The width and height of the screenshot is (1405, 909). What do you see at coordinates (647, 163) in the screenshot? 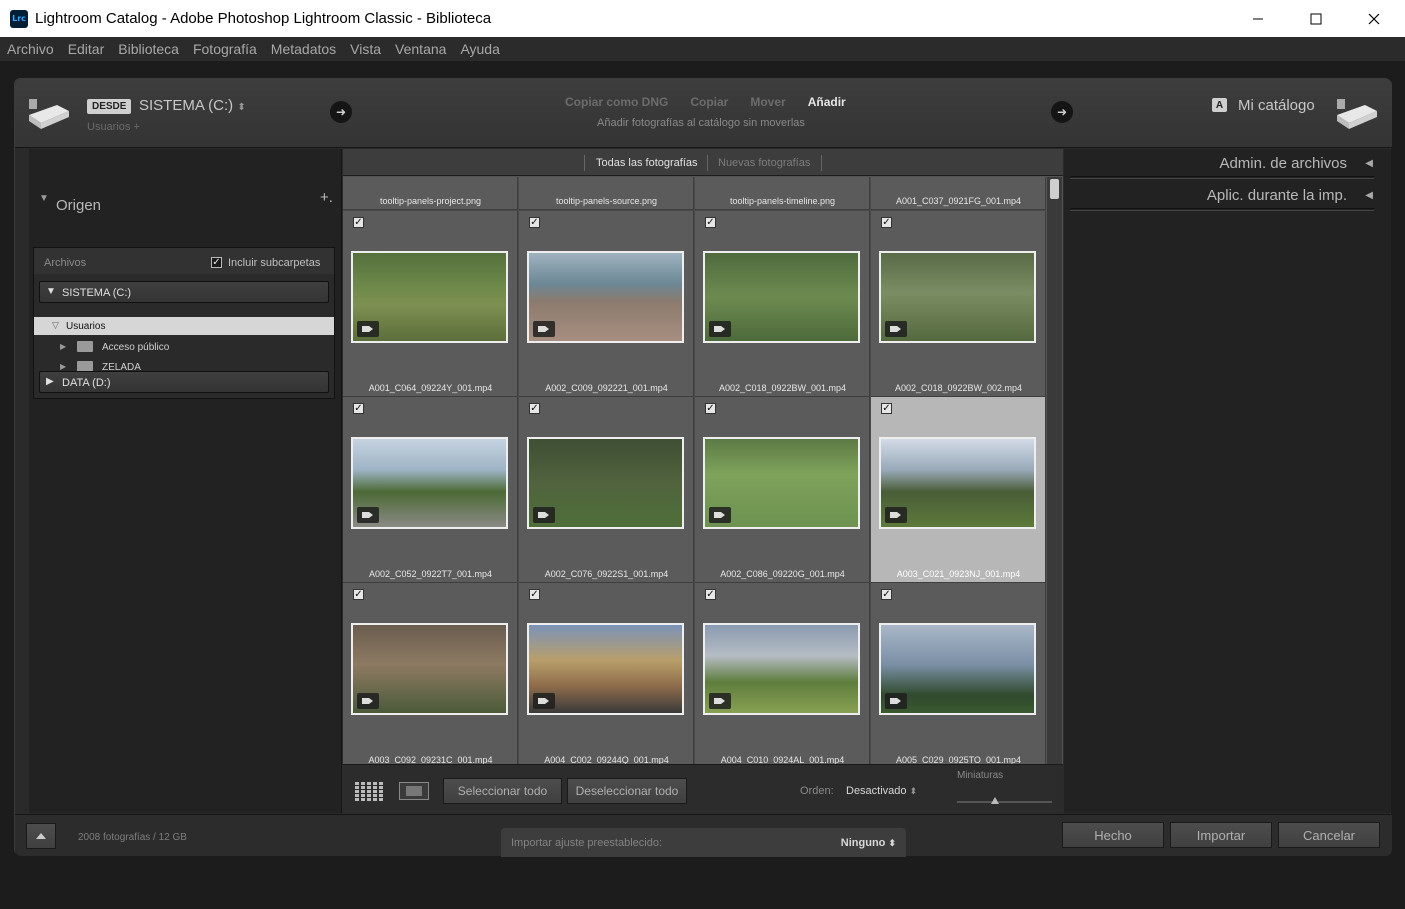
I see `tab-all-photos: Todas las fotografías` at bounding box center [647, 163].